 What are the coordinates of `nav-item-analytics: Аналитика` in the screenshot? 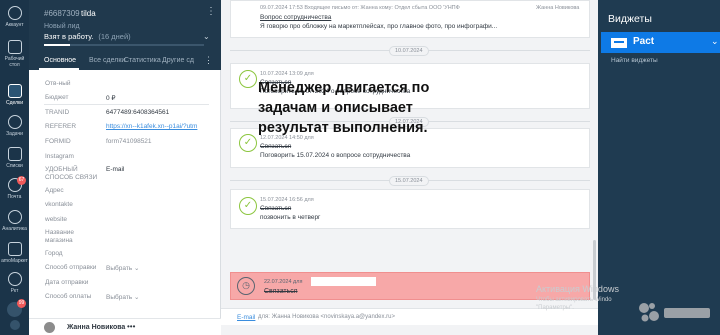 It's located at (14, 221).